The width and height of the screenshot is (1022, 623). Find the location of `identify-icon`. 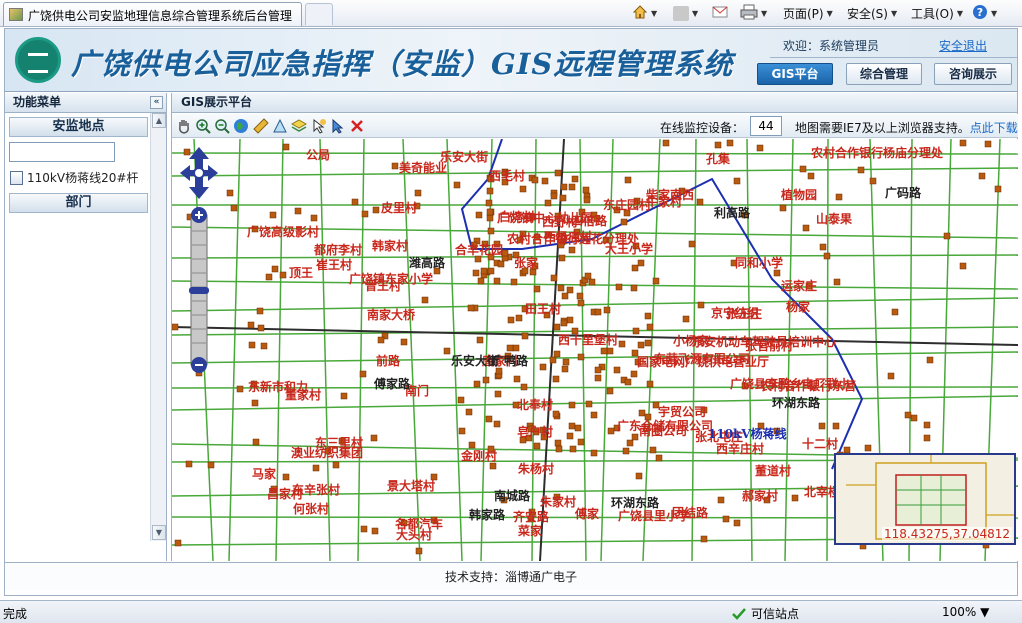

identify-icon is located at coordinates (319, 126).